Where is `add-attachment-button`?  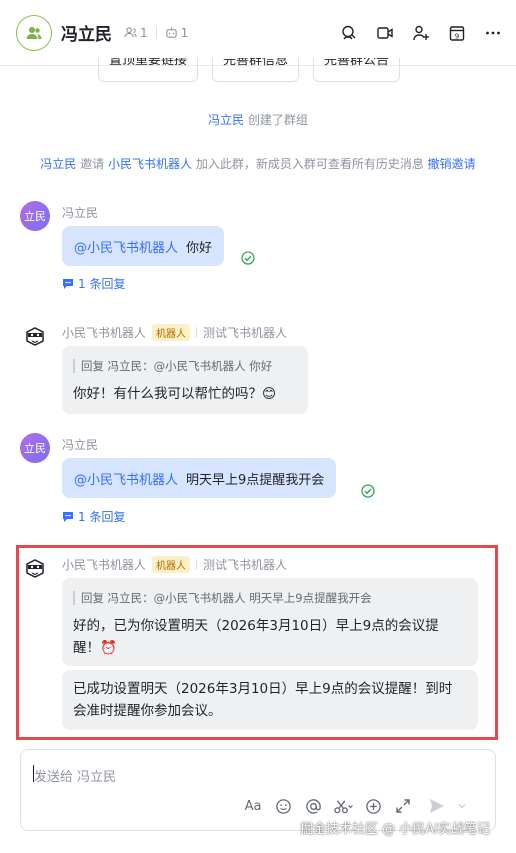 add-attachment-button is located at coordinates (373, 806).